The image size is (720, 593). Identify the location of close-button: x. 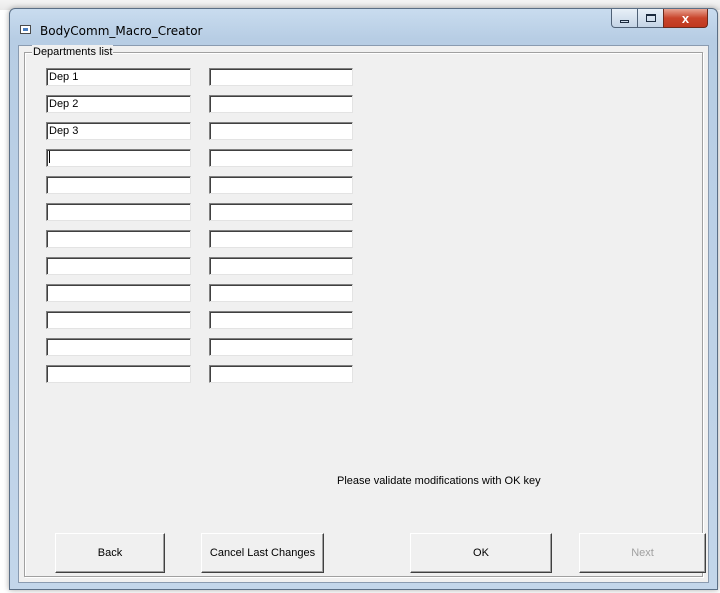
(685, 18).